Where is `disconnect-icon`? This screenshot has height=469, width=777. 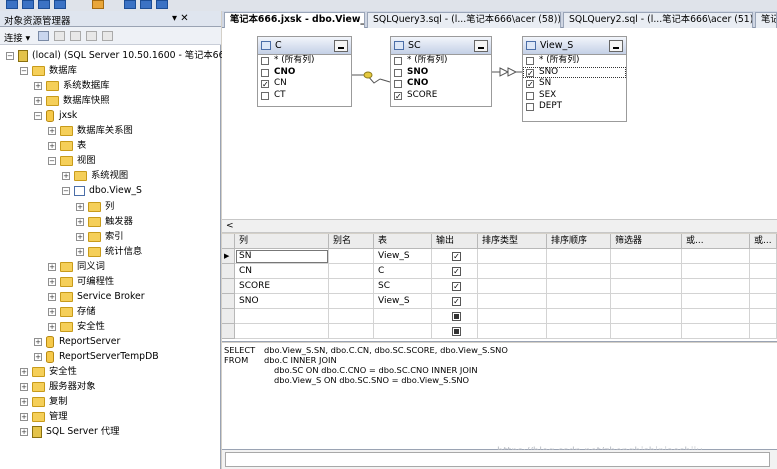 disconnect-icon is located at coordinates (59, 36).